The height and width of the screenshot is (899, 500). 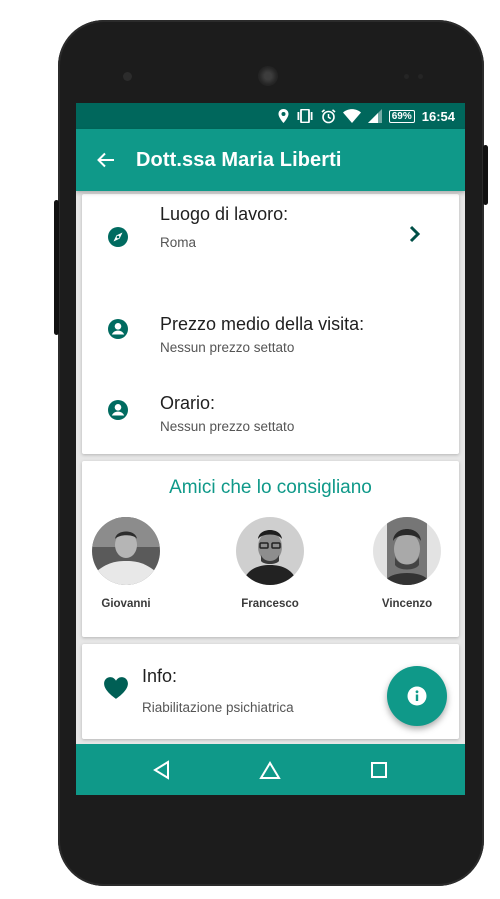 I want to click on home-icon, so click(x=270, y=770).